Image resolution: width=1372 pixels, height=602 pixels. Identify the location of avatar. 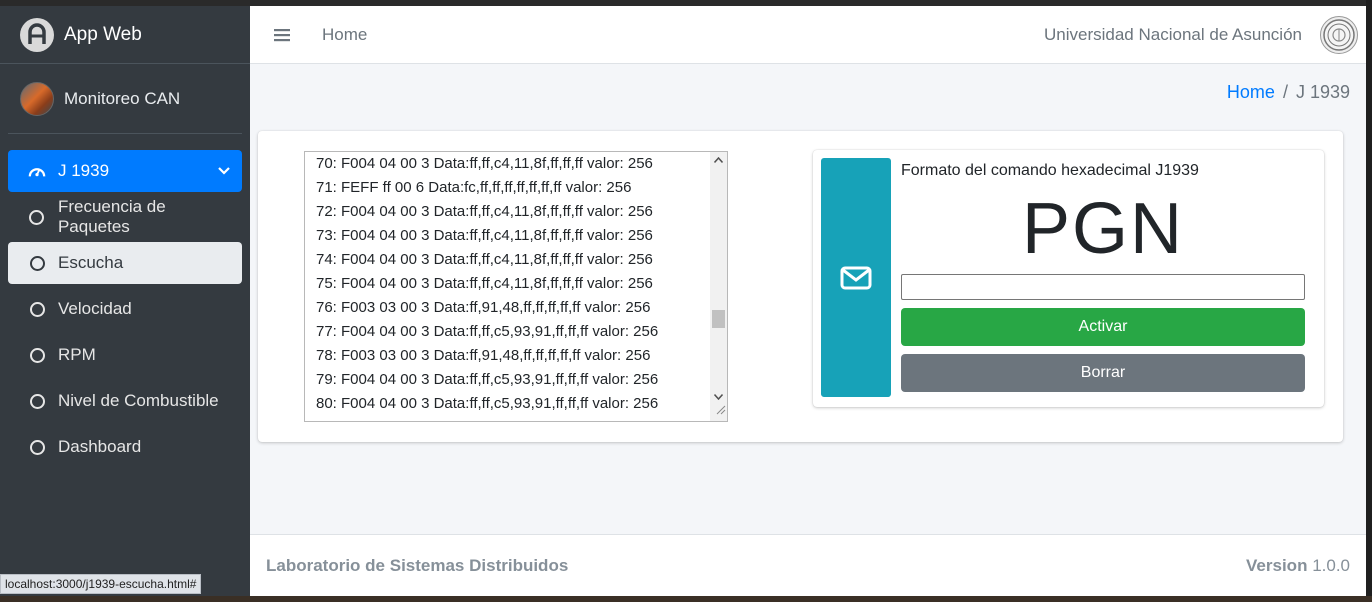
(37, 98).